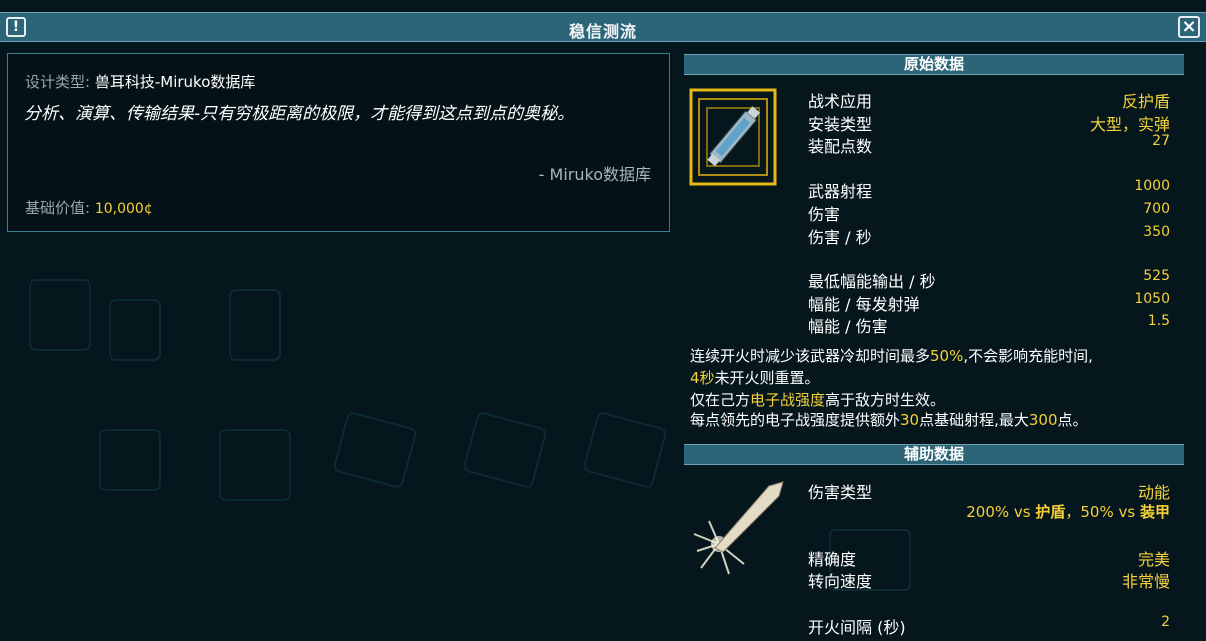 The height and width of the screenshot is (641, 1206). What do you see at coordinates (832, 559) in the screenshot?
I see `accuracy-label: 精确度` at bounding box center [832, 559].